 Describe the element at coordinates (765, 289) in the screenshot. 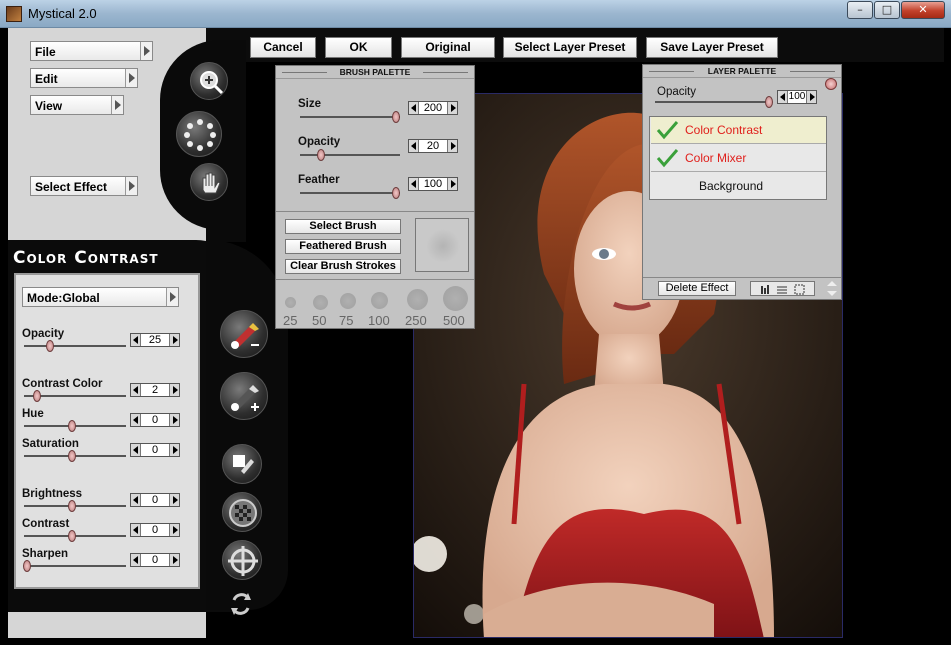

I see `histogram-icon` at that location.